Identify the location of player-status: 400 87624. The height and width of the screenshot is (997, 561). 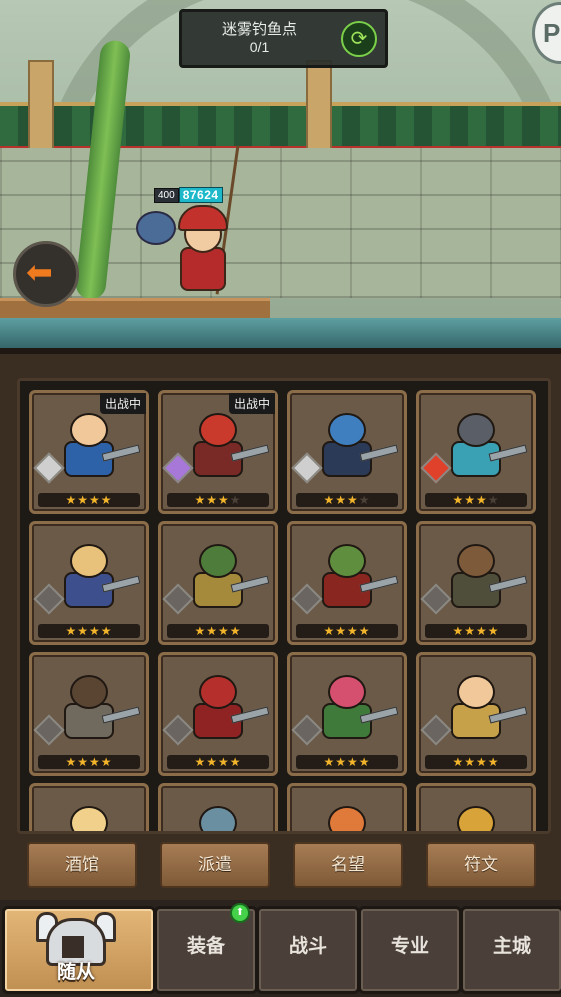
(188, 195).